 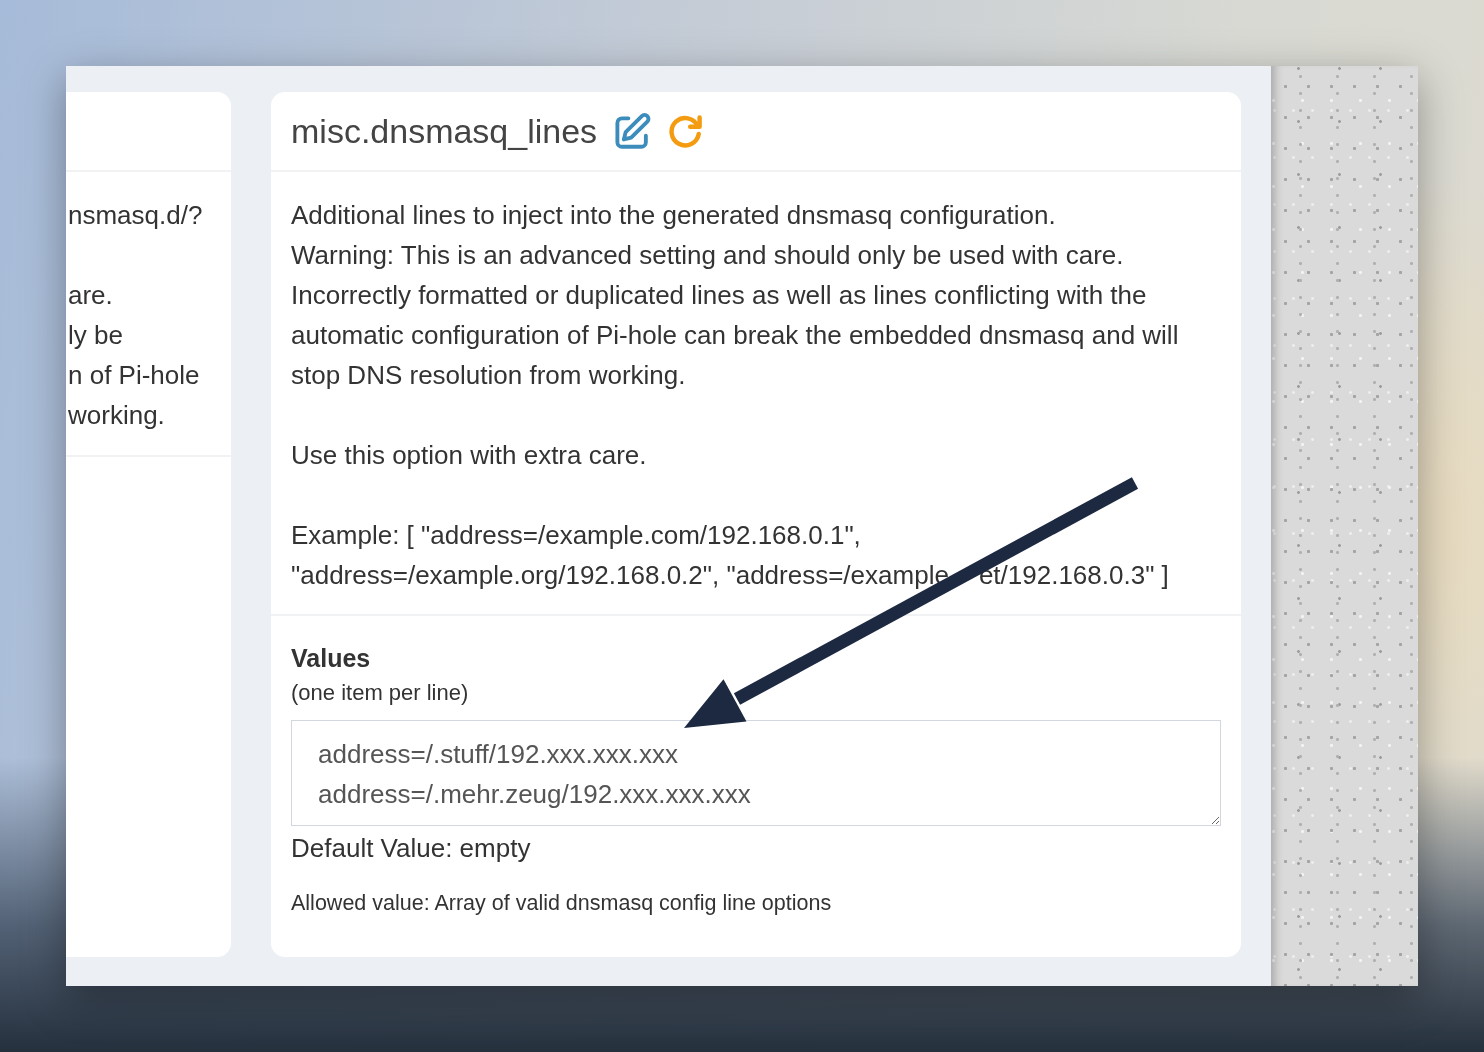 What do you see at coordinates (633, 131) in the screenshot?
I see `edit-icon` at bounding box center [633, 131].